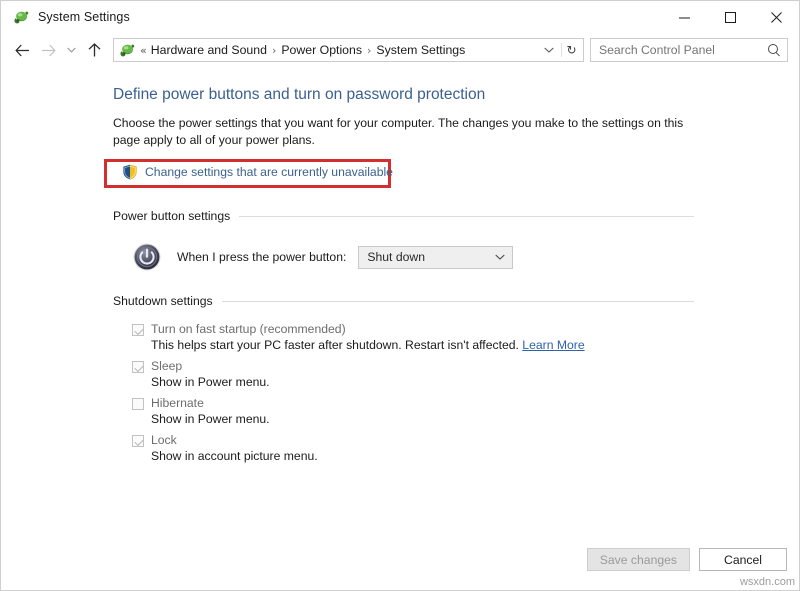 The height and width of the screenshot is (591, 800). What do you see at coordinates (84, 17) in the screenshot?
I see `window-title: System Settings` at bounding box center [84, 17].